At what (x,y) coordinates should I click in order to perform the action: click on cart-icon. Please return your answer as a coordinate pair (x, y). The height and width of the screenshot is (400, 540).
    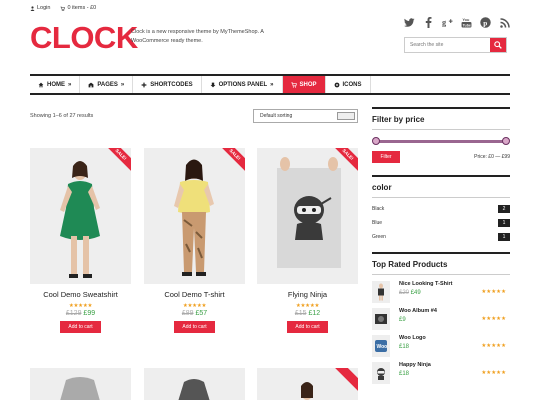
    Looking at the image, I should click on (293, 85).